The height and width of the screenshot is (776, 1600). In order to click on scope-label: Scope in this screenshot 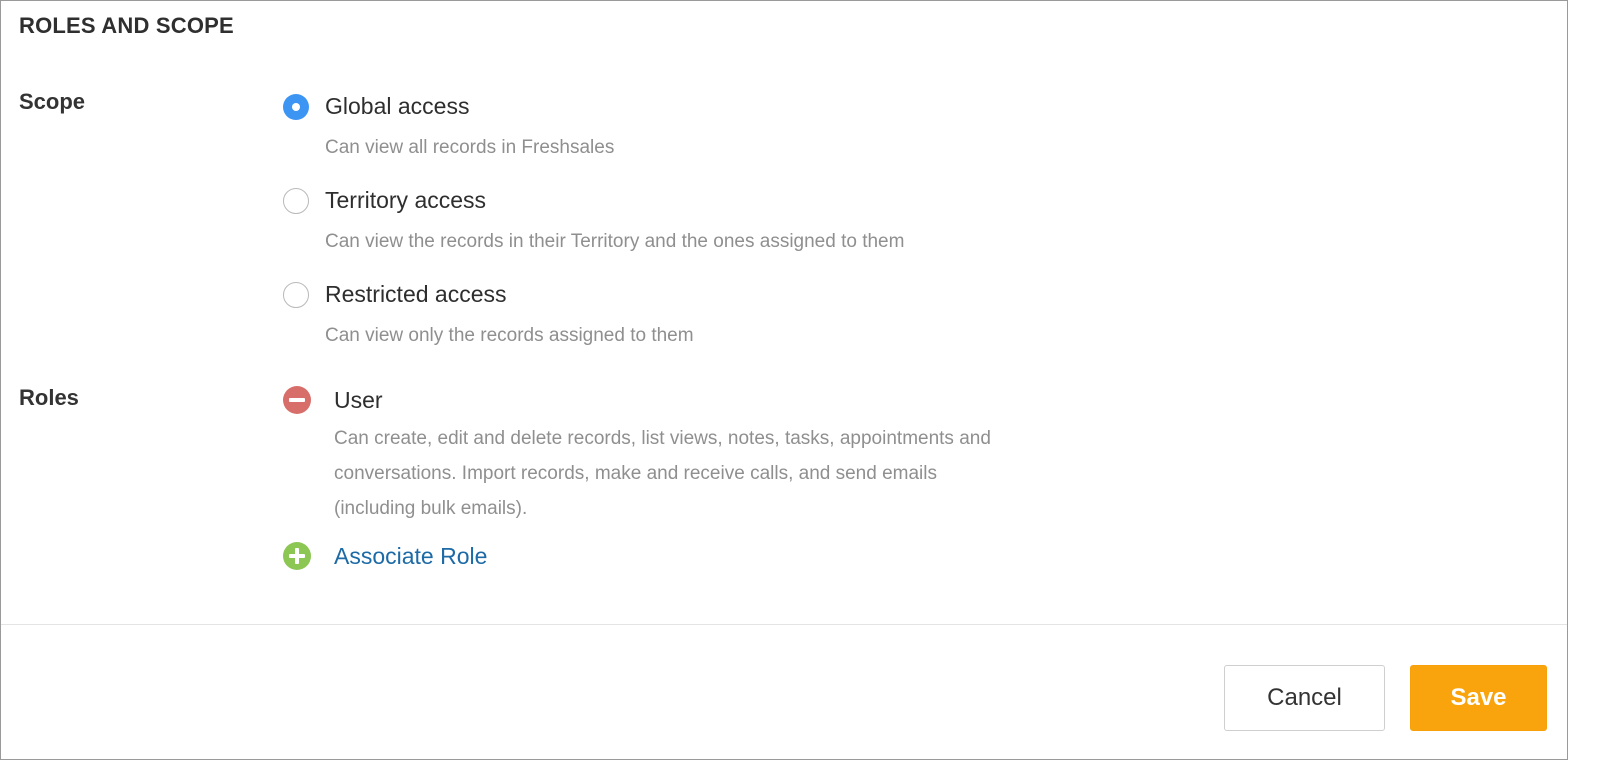, I will do `click(52, 101)`.